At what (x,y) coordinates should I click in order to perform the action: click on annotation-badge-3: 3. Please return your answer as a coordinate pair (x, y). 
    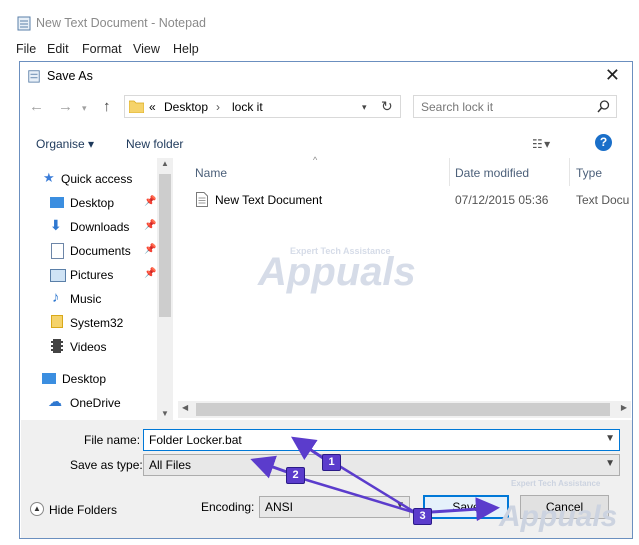
    Looking at the image, I should click on (422, 516).